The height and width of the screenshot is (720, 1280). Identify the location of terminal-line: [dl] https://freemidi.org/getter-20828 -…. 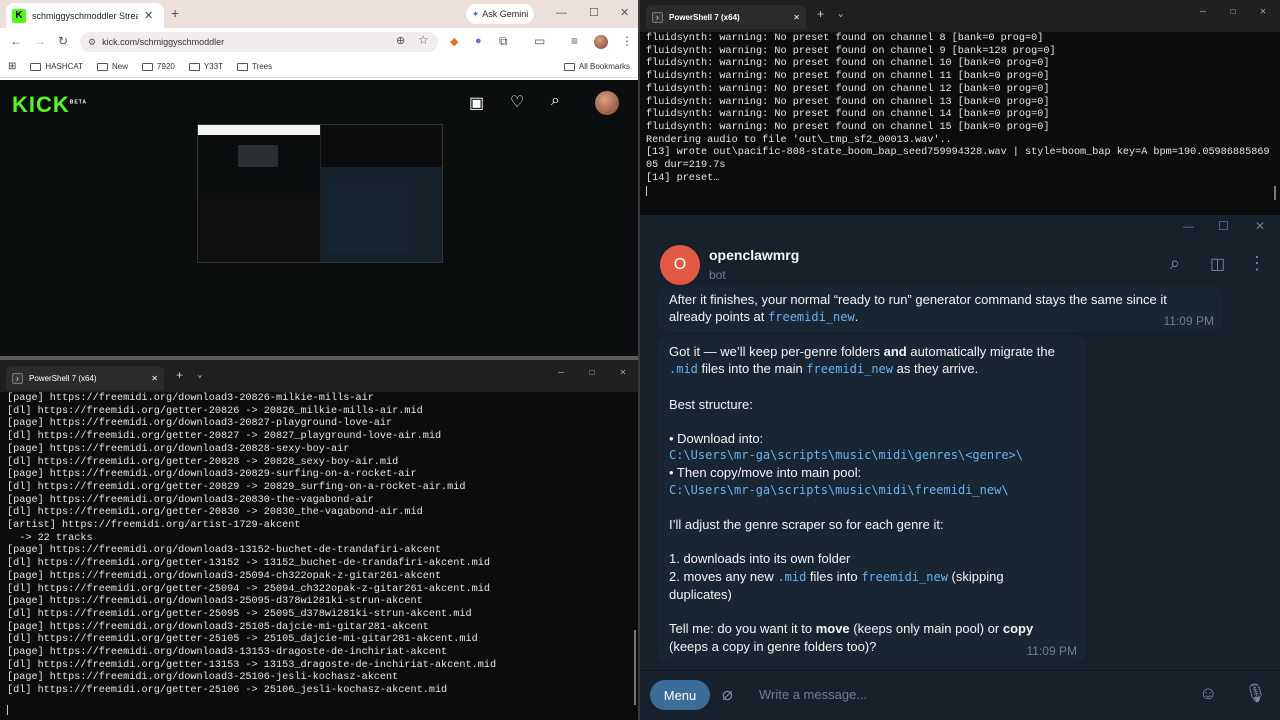
(203, 462).